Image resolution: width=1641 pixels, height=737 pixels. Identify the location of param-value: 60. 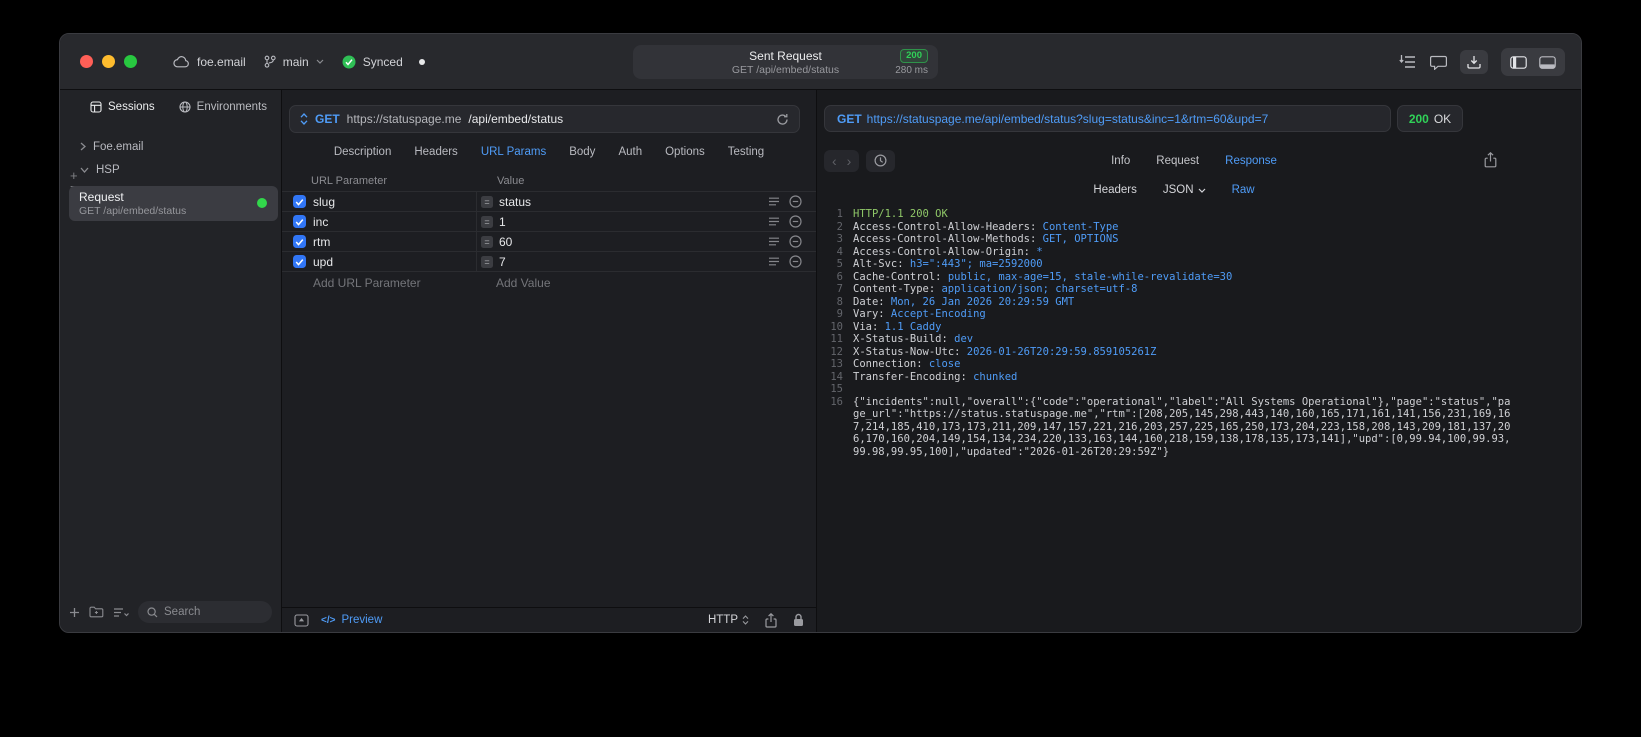
(505, 242).